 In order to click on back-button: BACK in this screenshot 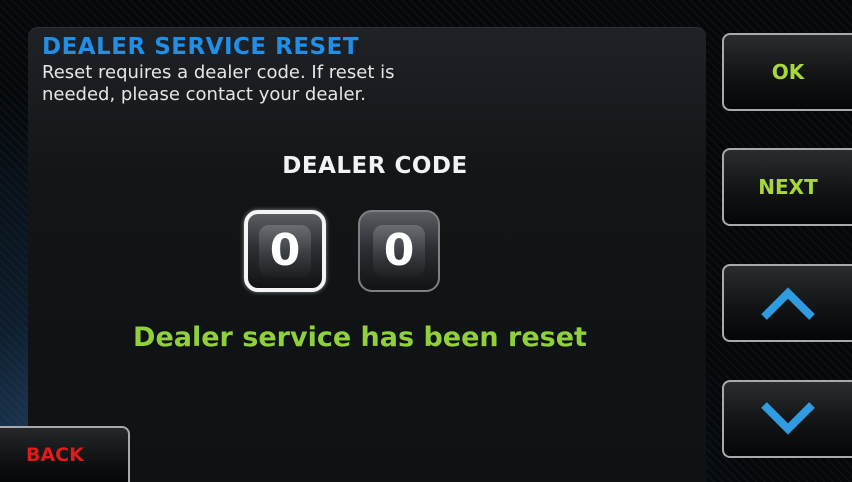, I will do `click(65, 454)`.